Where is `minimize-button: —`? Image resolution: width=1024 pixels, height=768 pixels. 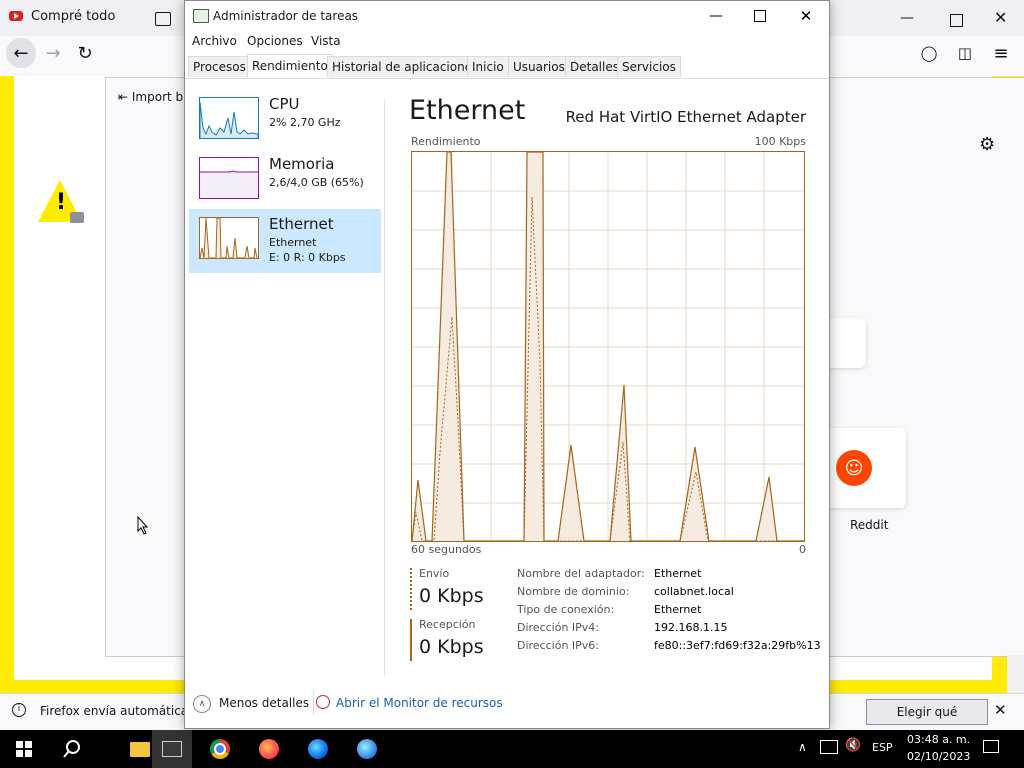
minimize-button: — is located at coordinates (716, 16).